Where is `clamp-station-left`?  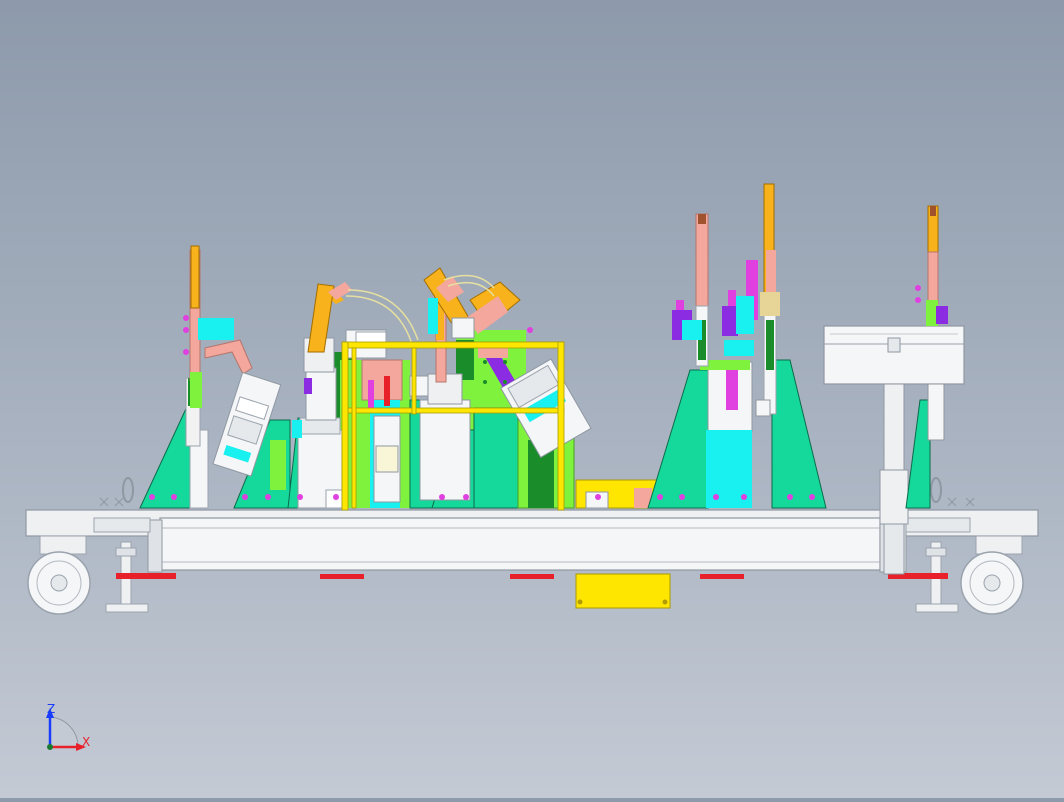
clamp-station-left is located at coordinates (215, 377).